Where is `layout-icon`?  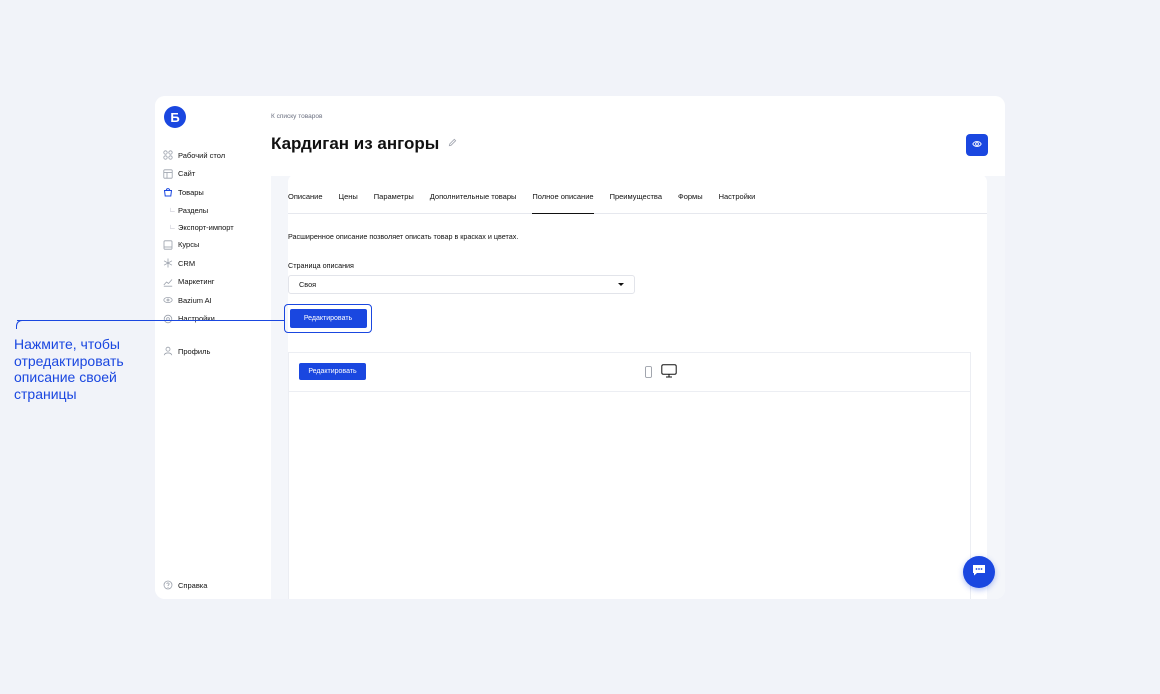 layout-icon is located at coordinates (168, 174).